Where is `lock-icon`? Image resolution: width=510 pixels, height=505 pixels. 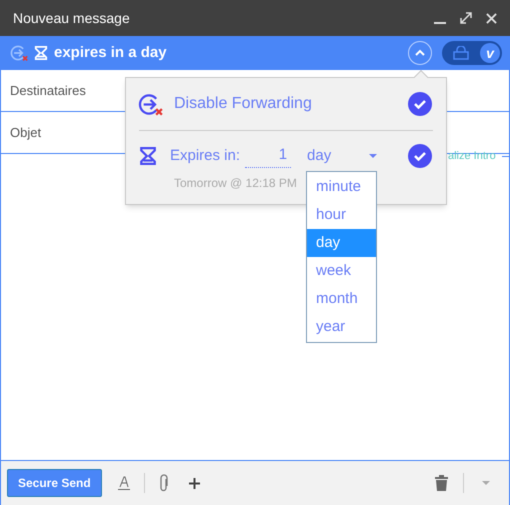
lock-icon is located at coordinates (461, 53).